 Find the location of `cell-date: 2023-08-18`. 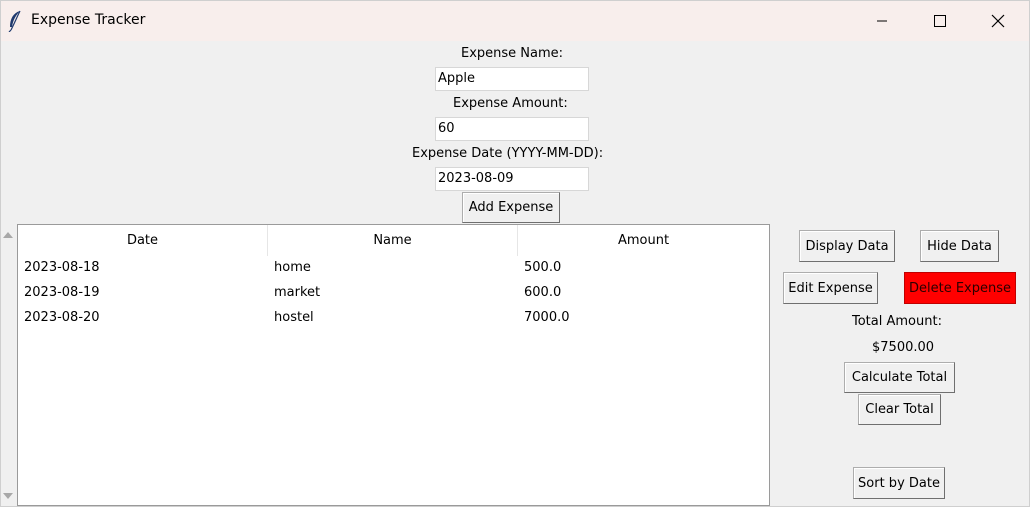

cell-date: 2023-08-18 is located at coordinates (62, 267).